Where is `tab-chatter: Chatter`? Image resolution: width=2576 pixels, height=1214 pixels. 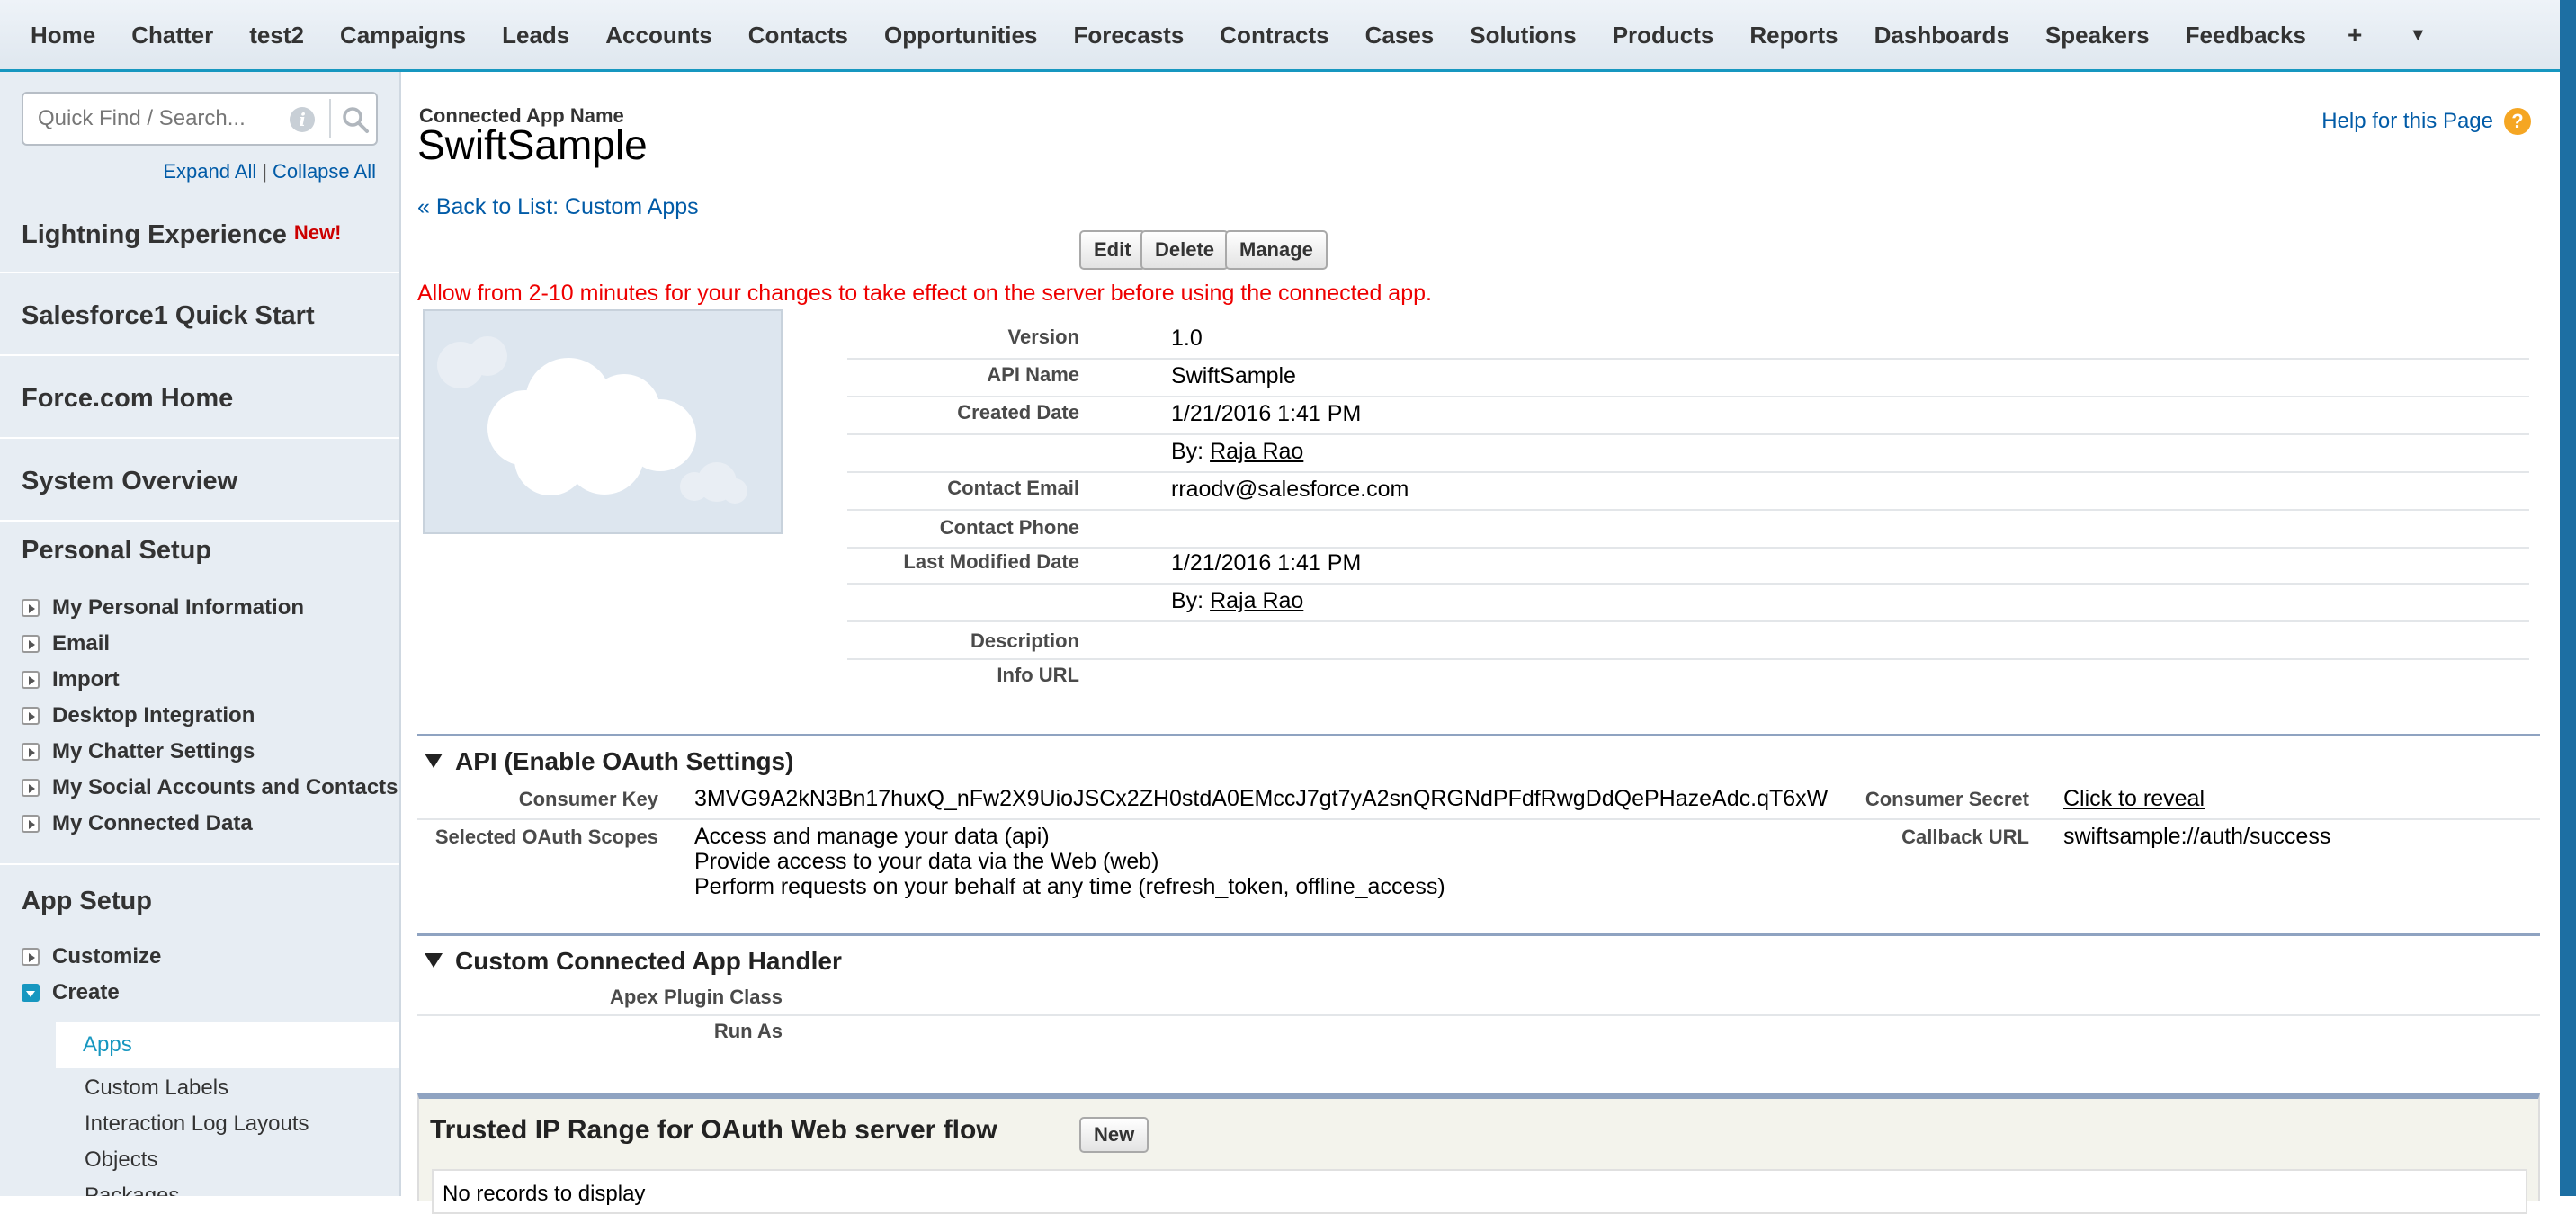
tab-chatter: Chatter is located at coordinates (172, 36).